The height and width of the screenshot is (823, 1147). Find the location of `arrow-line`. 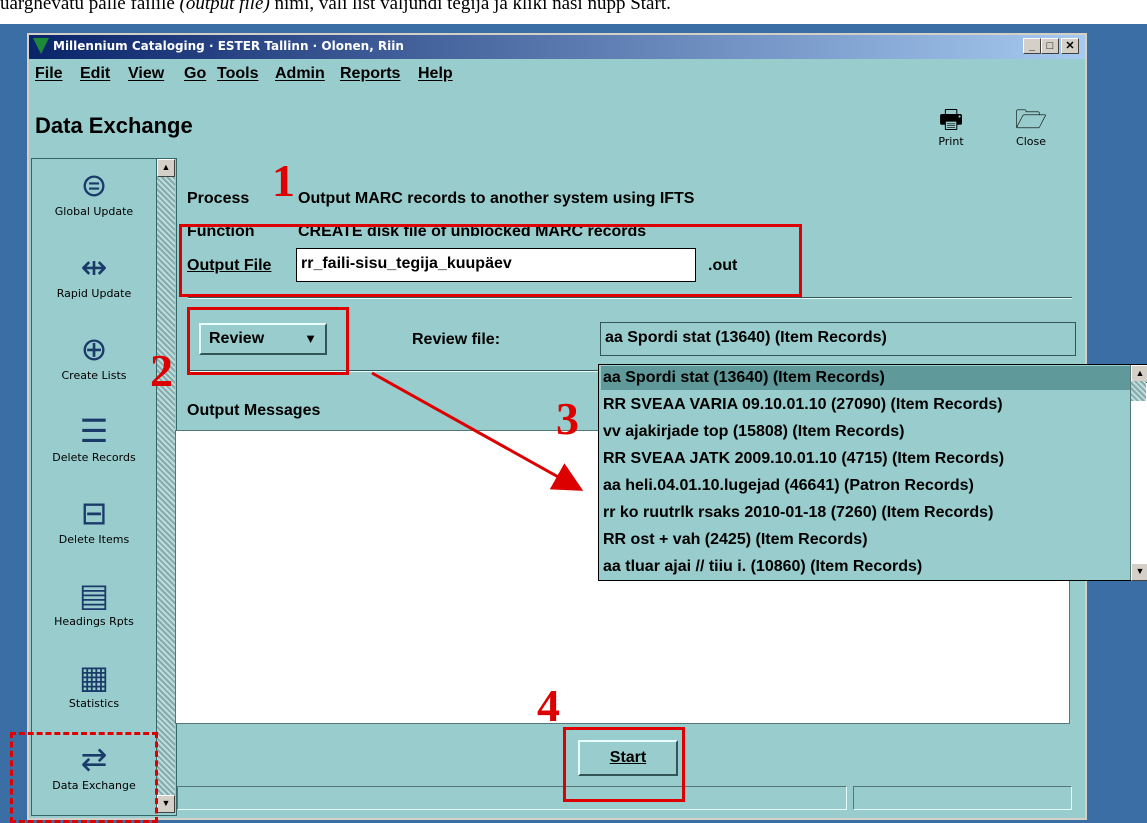

arrow-line is located at coordinates (477, 431).